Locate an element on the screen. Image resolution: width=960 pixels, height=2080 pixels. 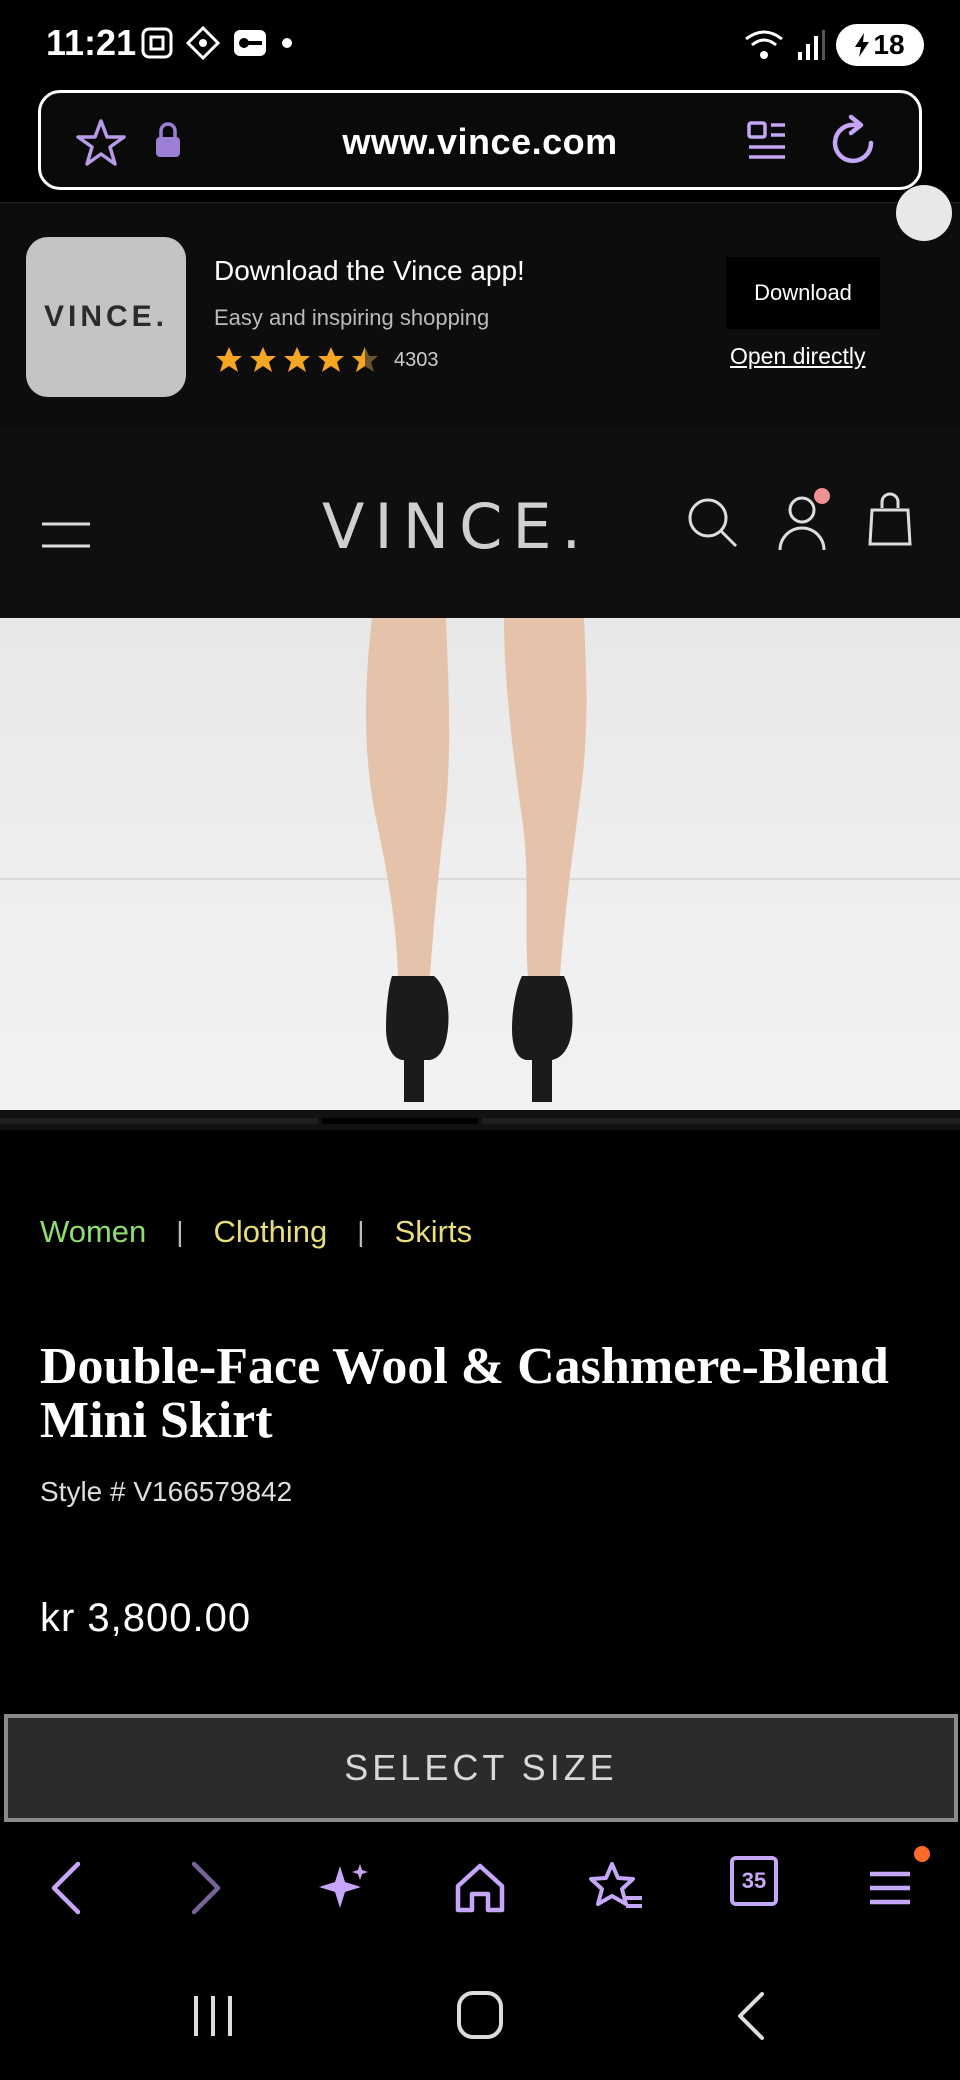
home-icon is located at coordinates (480, 1888).